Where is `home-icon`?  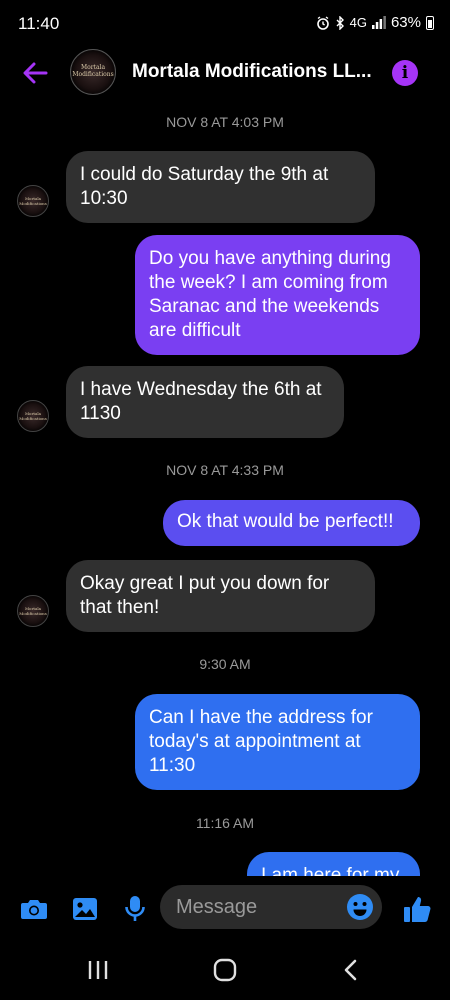
home-icon is located at coordinates (225, 970).